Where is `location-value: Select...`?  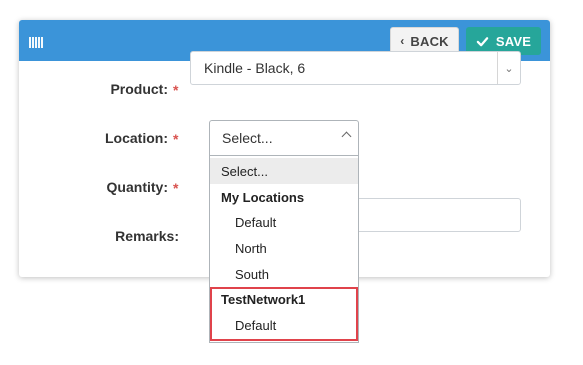 location-value: Select... is located at coordinates (247, 138).